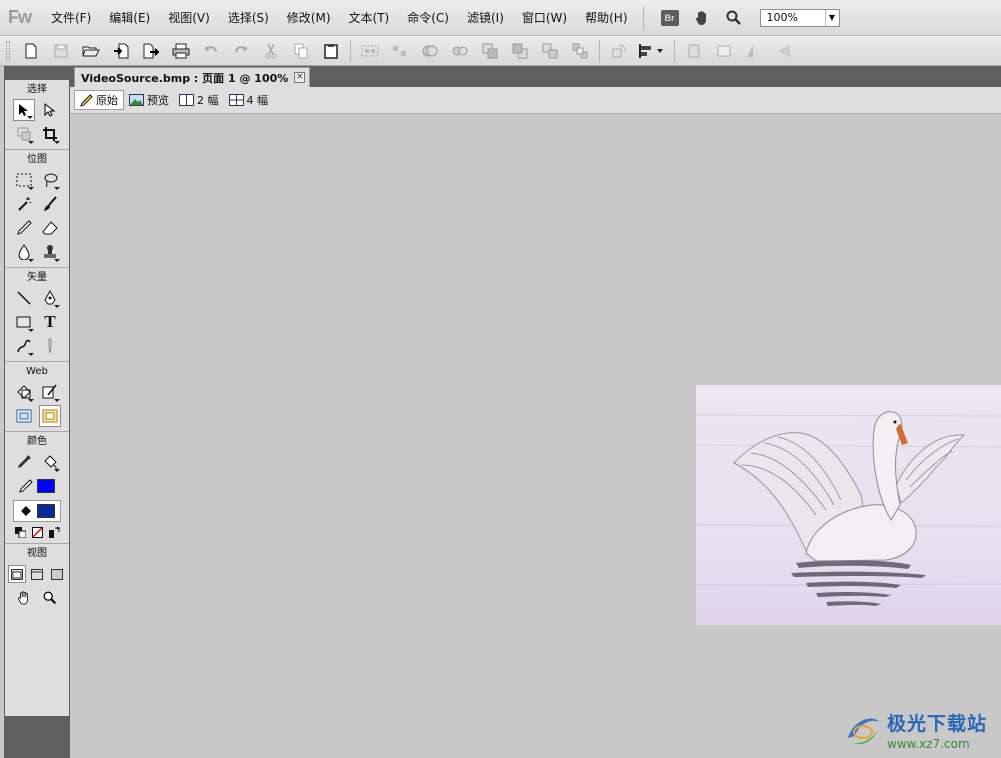 The height and width of the screenshot is (758, 1001). I want to click on pen-tool, so click(50, 298).